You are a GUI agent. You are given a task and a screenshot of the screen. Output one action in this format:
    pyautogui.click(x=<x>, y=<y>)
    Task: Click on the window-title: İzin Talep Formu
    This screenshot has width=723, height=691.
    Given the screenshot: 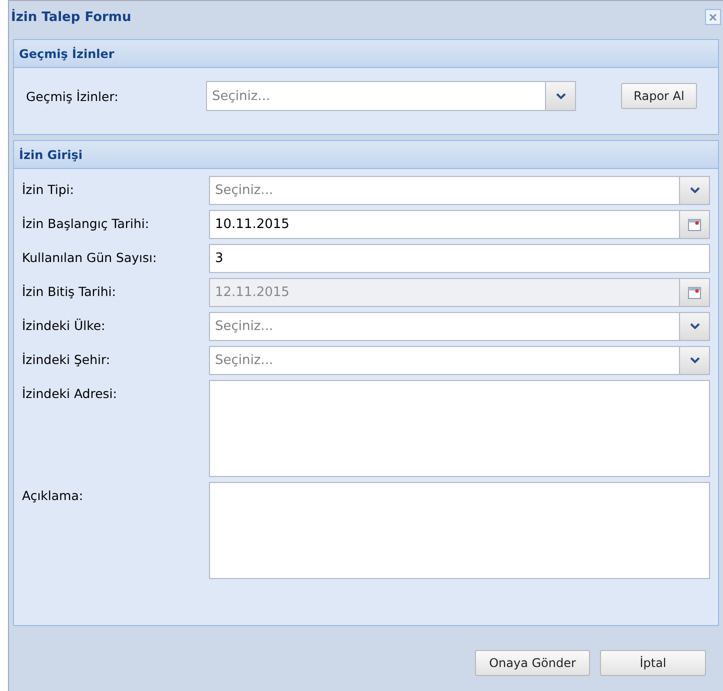 What is the action you would take?
    pyautogui.click(x=71, y=17)
    